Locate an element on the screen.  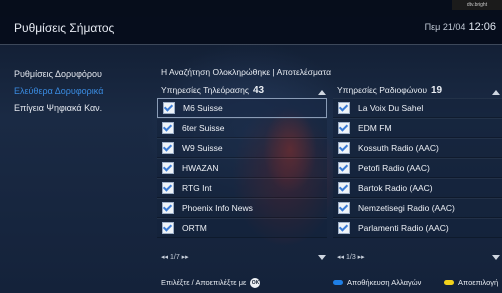
header-divider is located at coordinates (251, 44).